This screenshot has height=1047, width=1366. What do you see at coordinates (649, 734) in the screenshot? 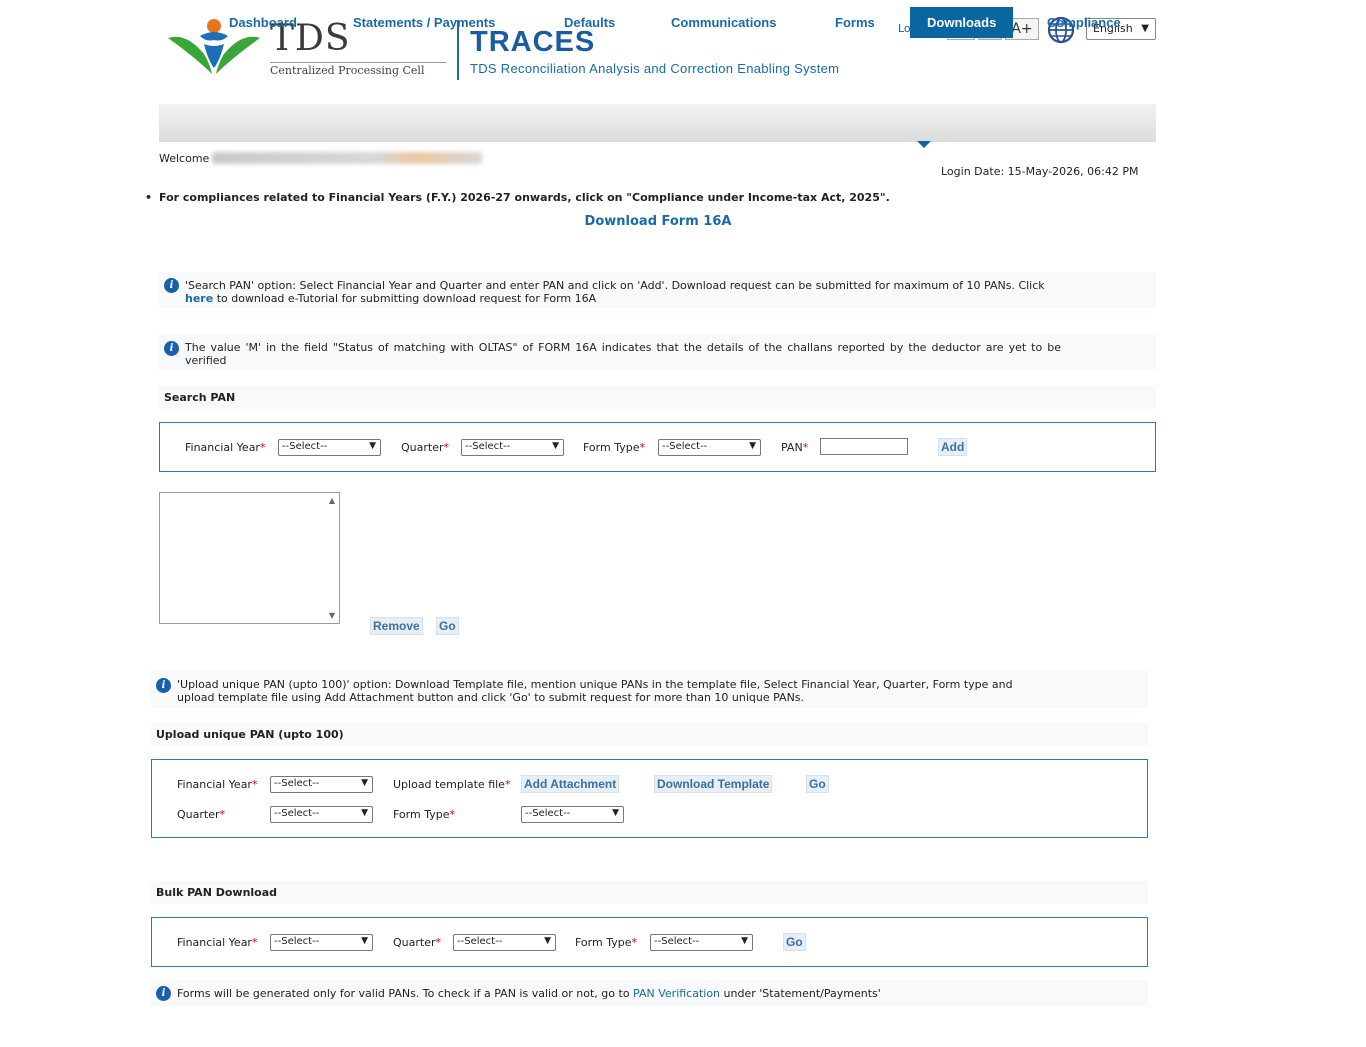
I see `upload-pan-title: Upload unique PAN (upto 100)` at bounding box center [649, 734].